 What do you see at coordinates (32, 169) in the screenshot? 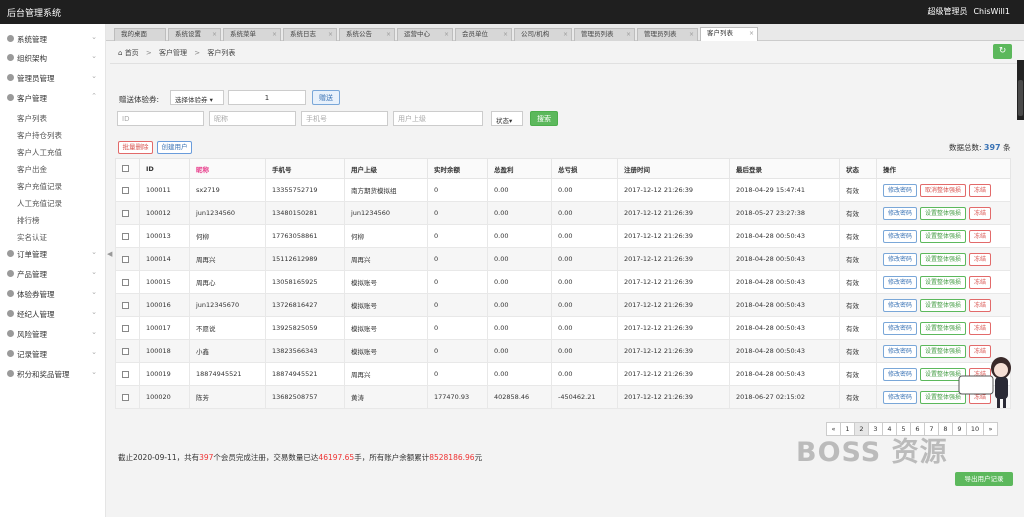
I see `sidebar-subitem: 客户出金` at bounding box center [32, 169].